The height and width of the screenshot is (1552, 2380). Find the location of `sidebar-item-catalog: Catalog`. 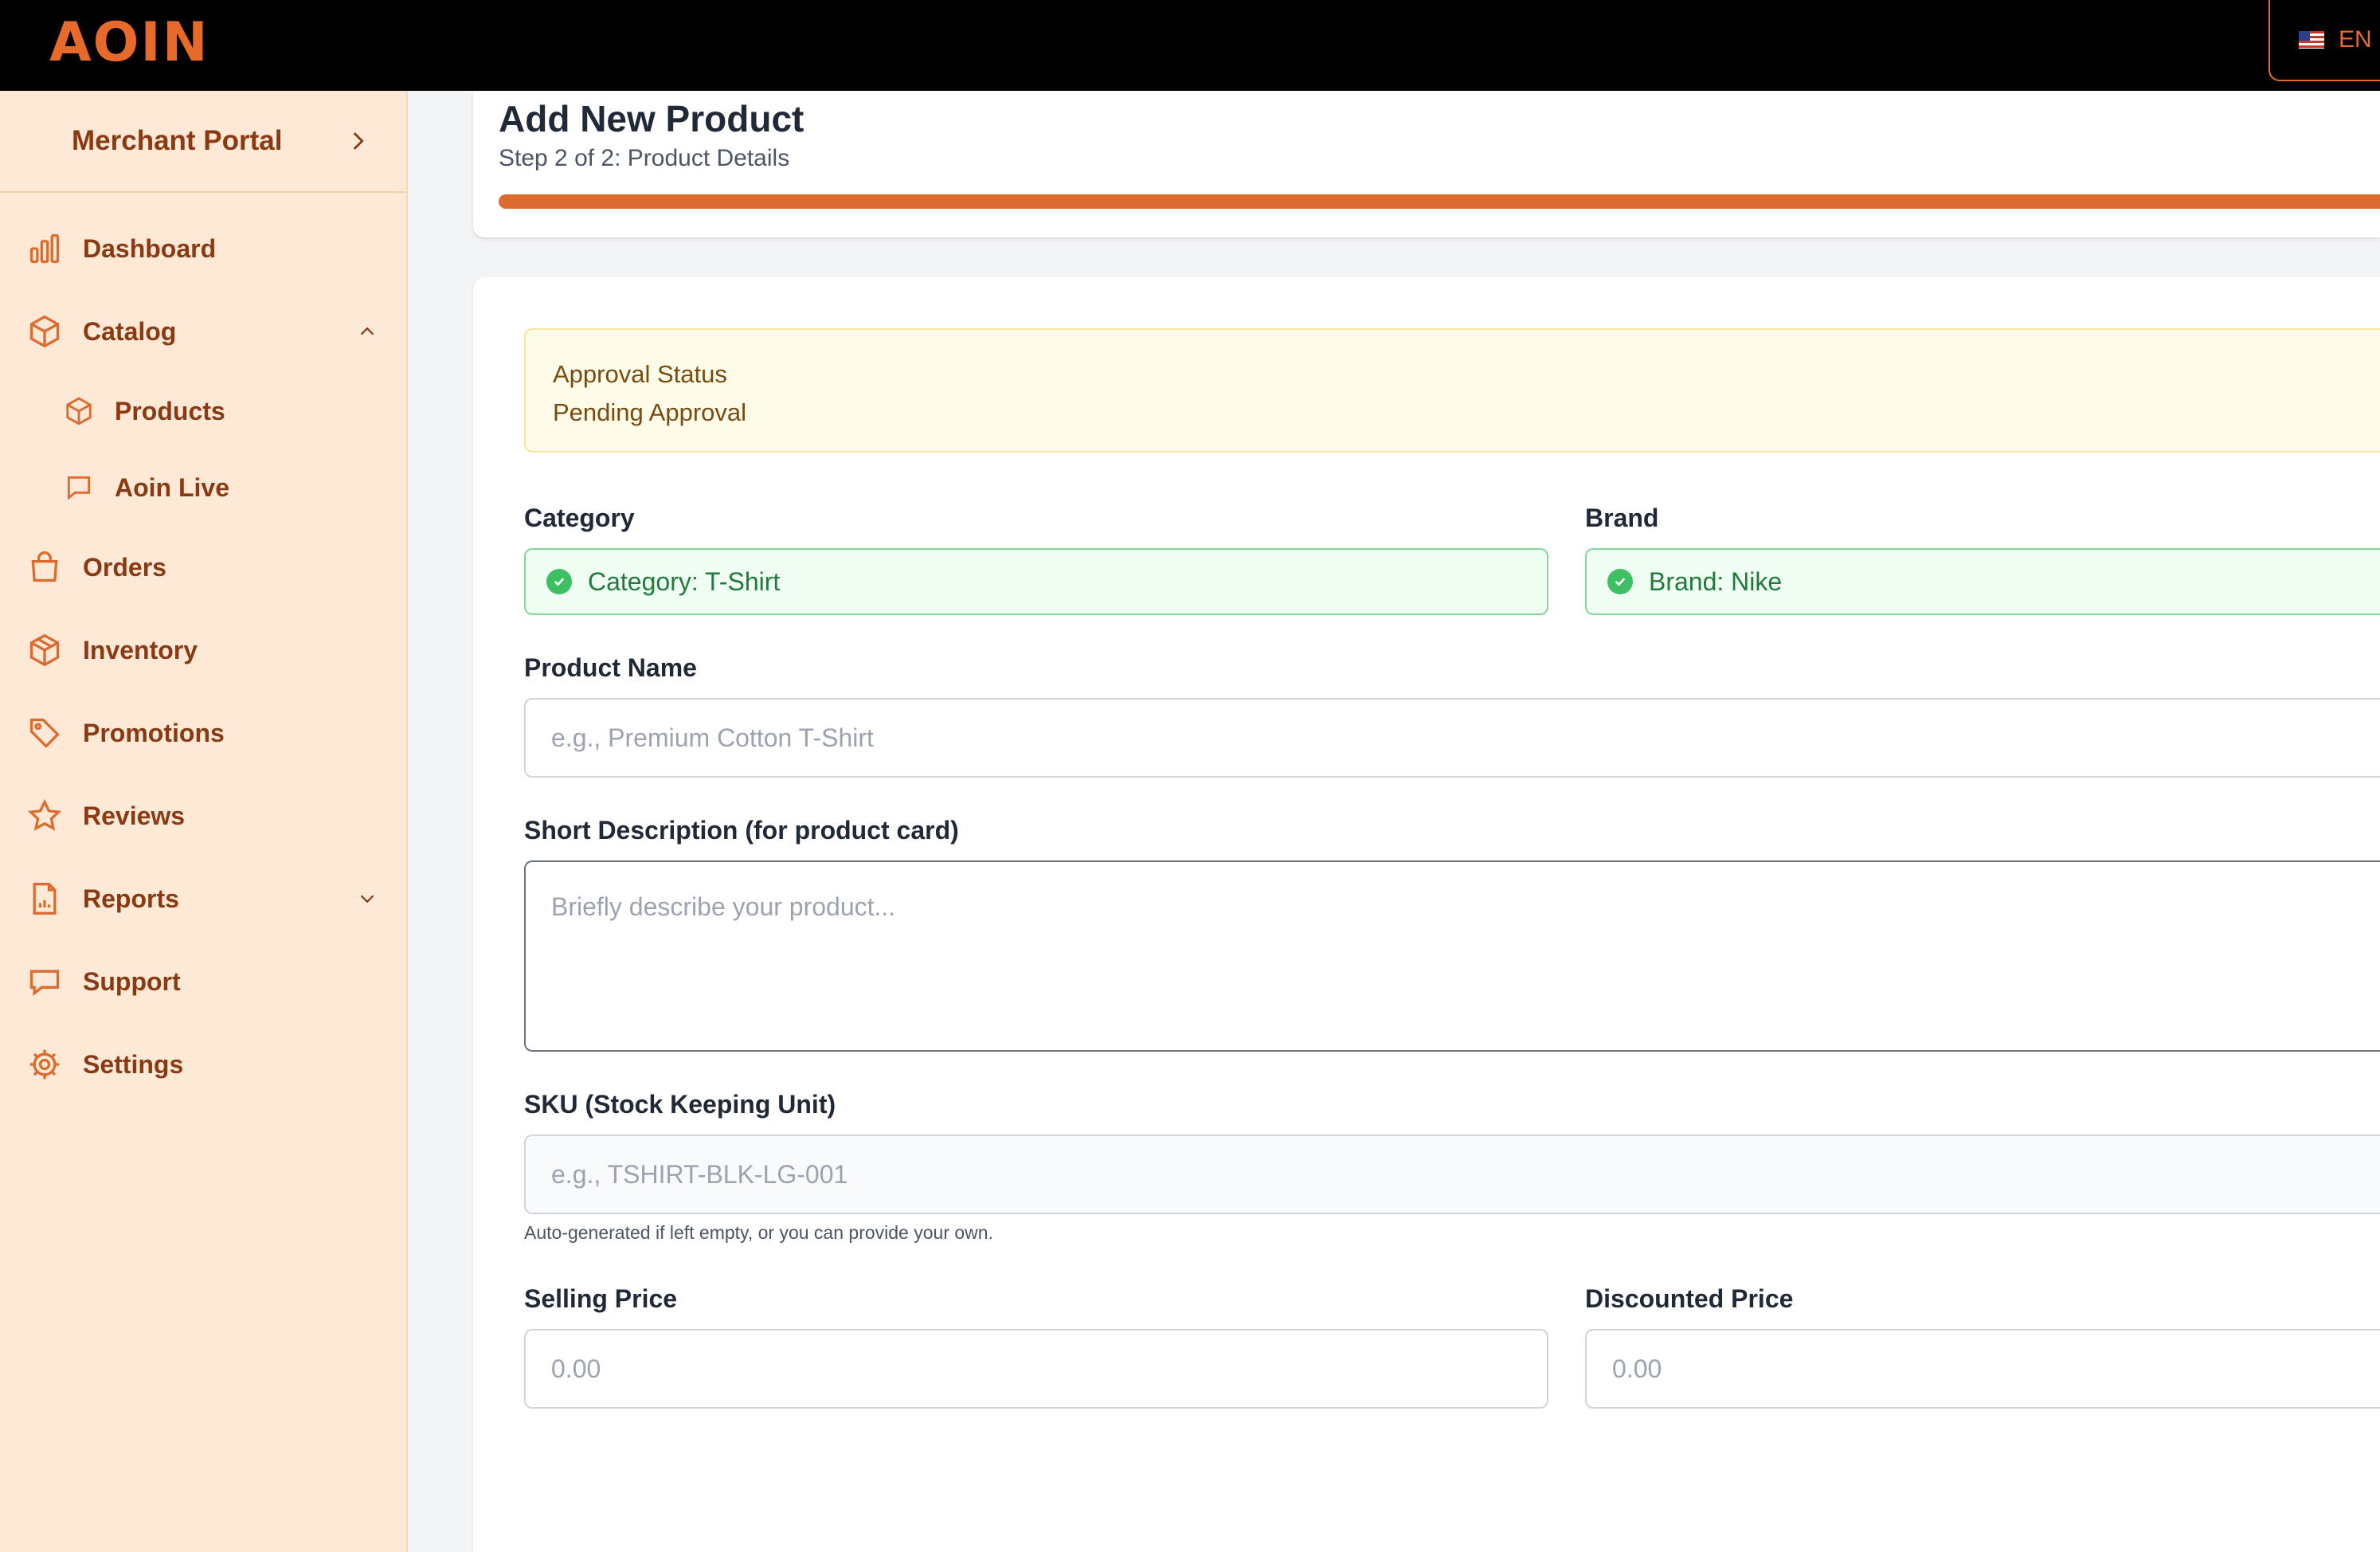

sidebar-item-catalog: Catalog is located at coordinates (203, 331).